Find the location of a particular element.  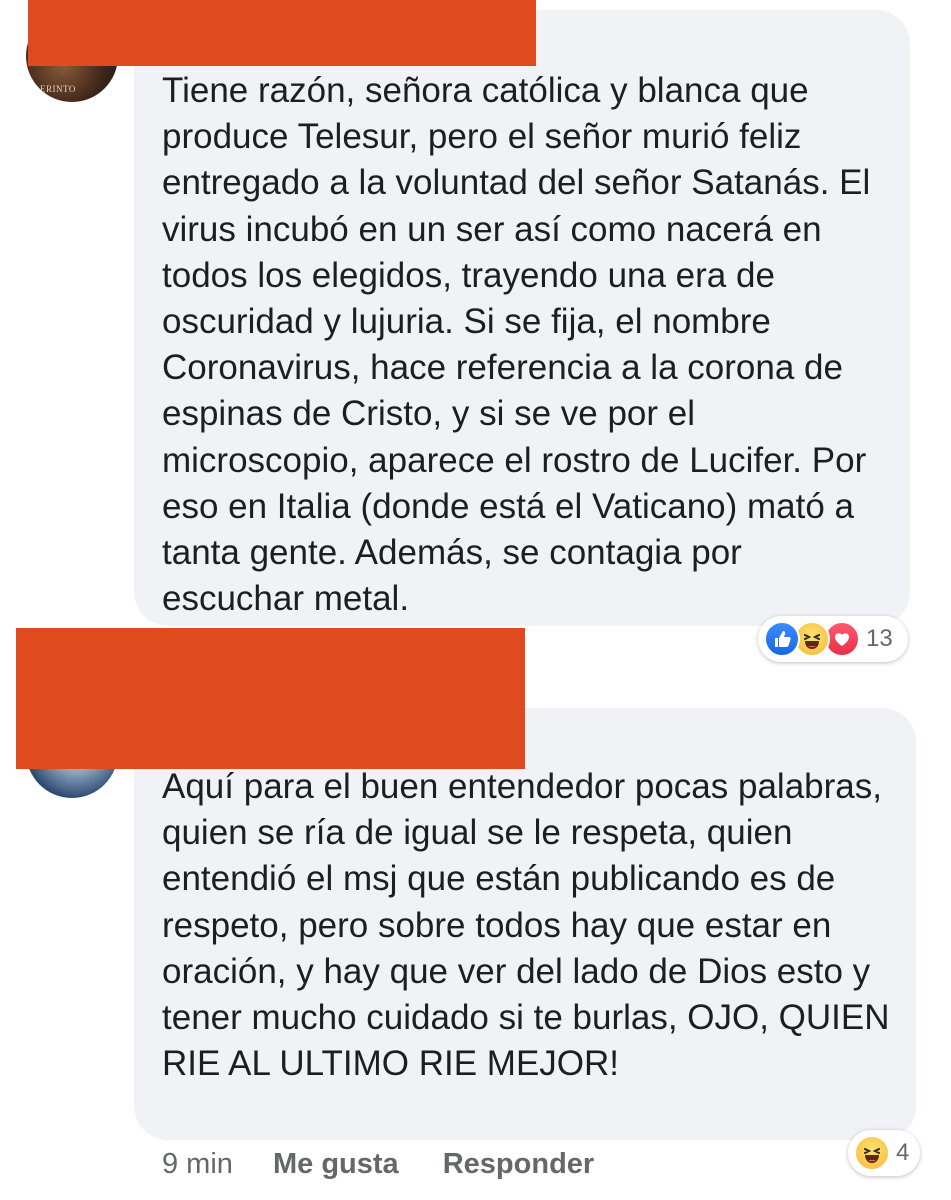

haha-icon is located at coordinates (872, 1153).